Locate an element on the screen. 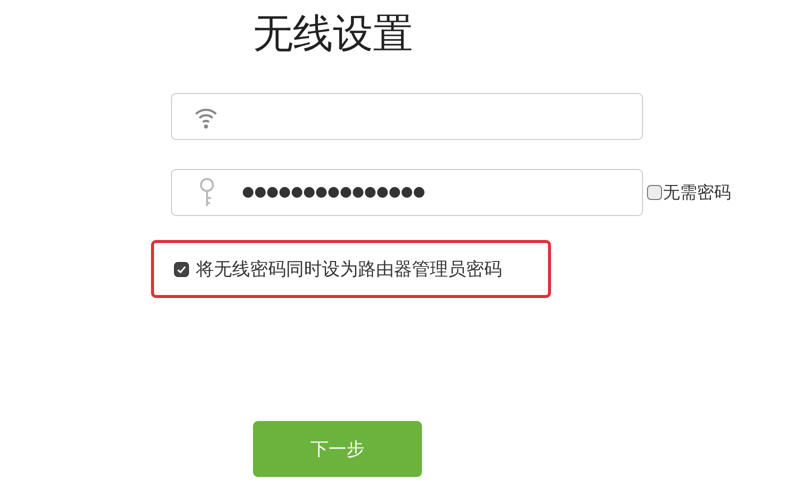 The height and width of the screenshot is (490, 800). password-field: ●●●●●●●●●●●●●●● is located at coordinates (407, 192).